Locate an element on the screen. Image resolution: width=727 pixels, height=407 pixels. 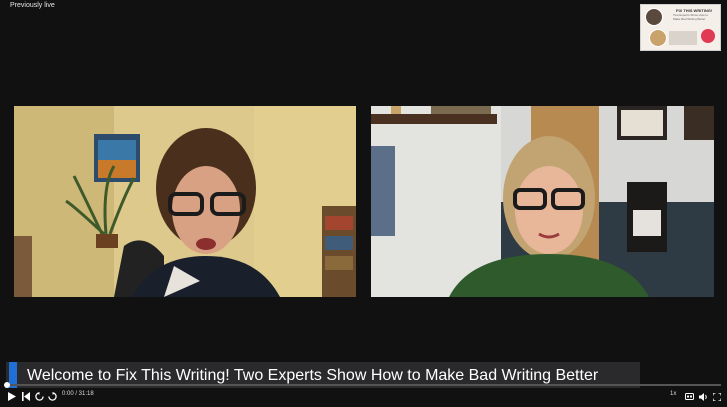
thumbnail-graphic is located at coordinates (683, 38).